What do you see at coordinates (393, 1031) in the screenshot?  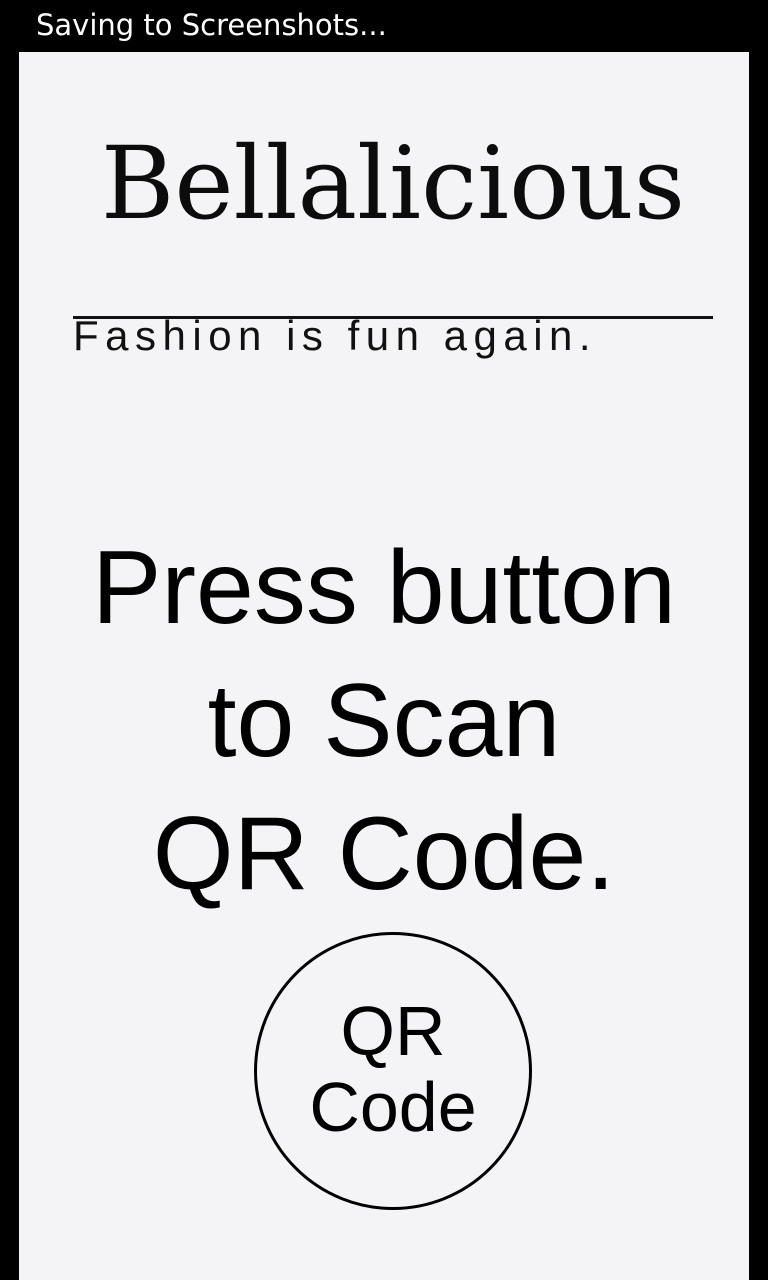 I see `qr-button-label-line-1: QR` at bounding box center [393, 1031].